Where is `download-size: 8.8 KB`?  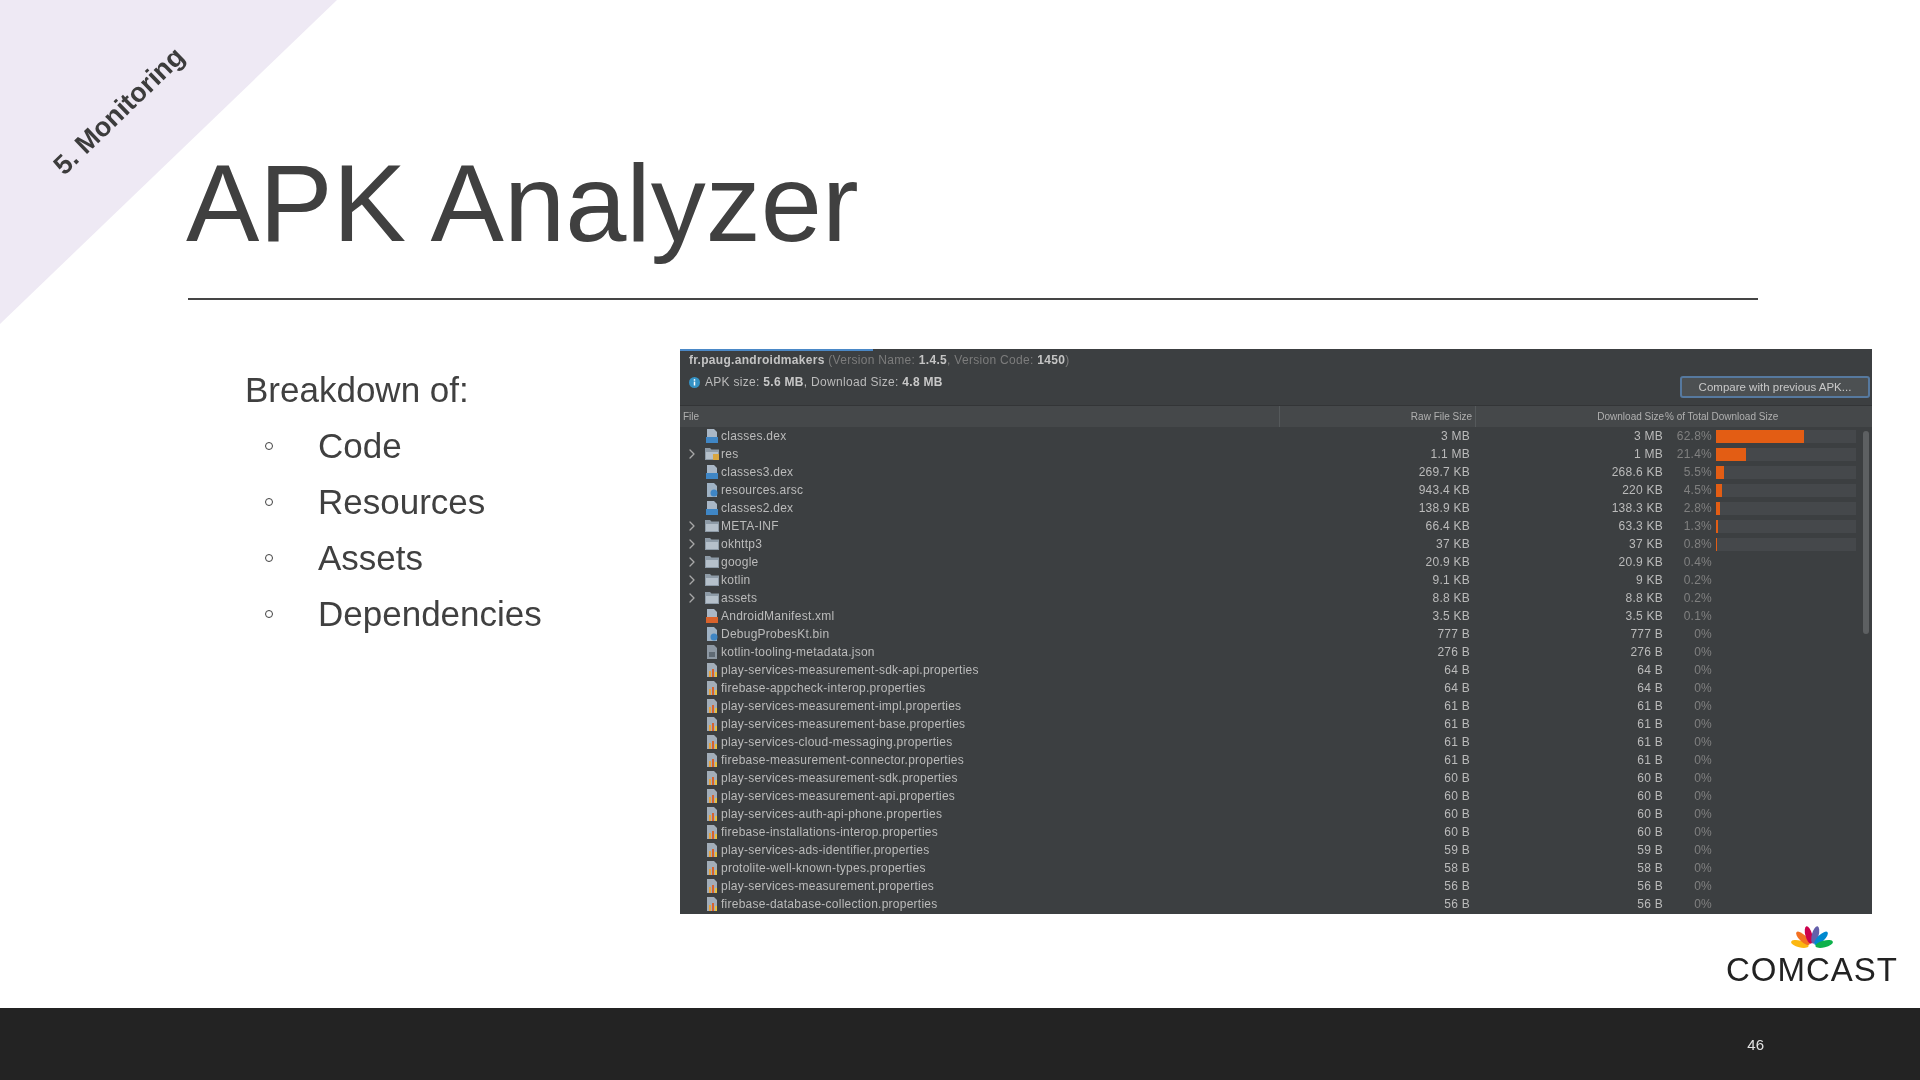
download-size: 8.8 KB is located at coordinates (1644, 598).